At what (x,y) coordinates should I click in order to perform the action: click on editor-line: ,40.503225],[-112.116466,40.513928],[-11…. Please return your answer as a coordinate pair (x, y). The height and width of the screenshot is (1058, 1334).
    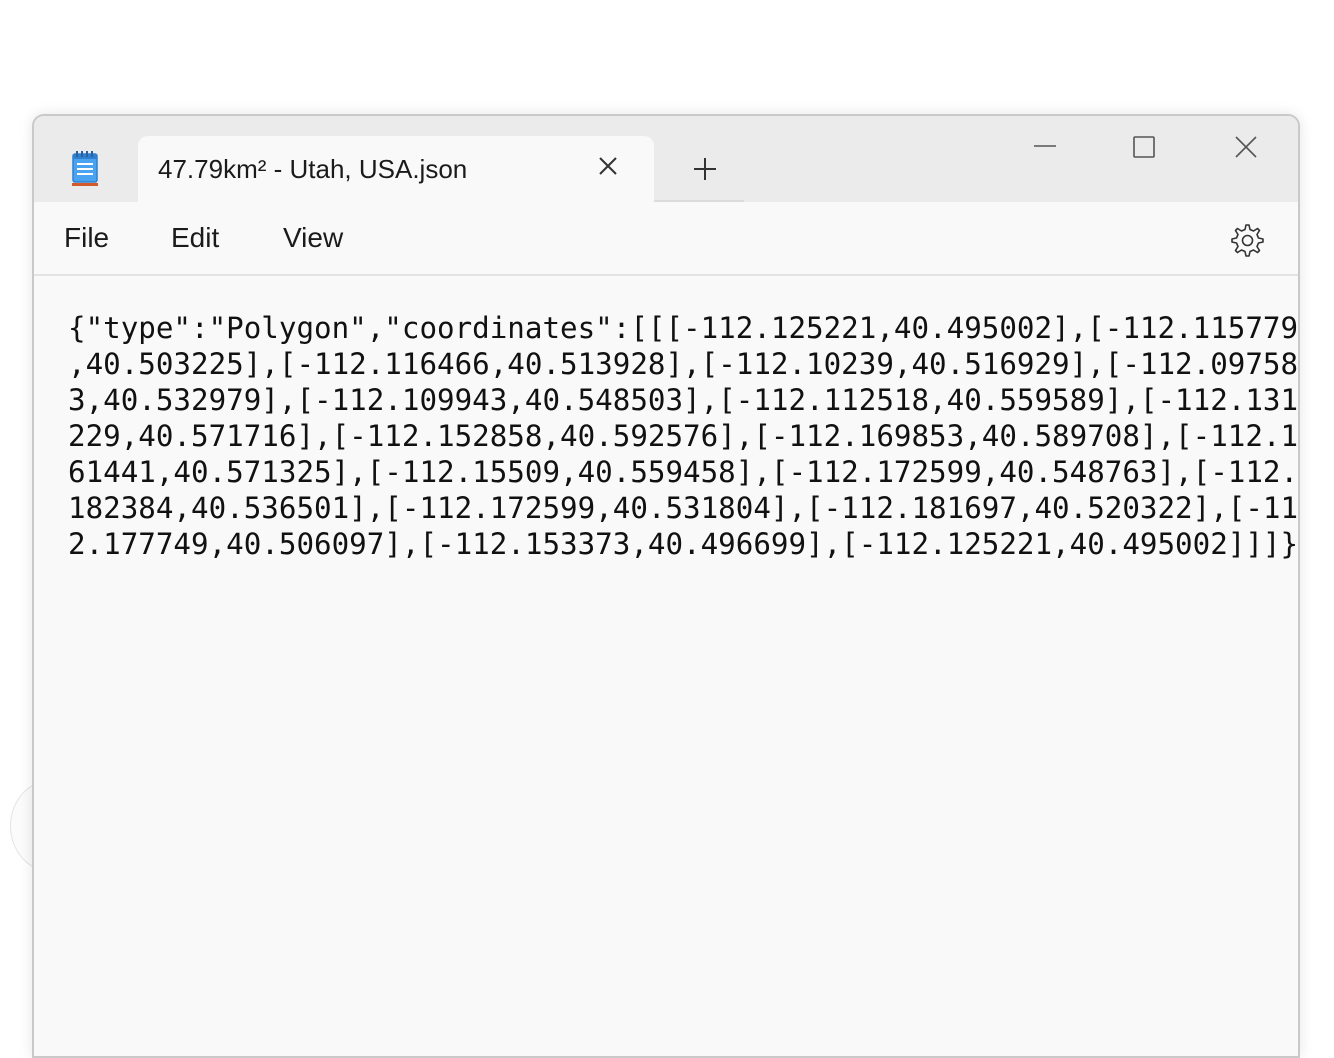
    Looking at the image, I should click on (683, 364).